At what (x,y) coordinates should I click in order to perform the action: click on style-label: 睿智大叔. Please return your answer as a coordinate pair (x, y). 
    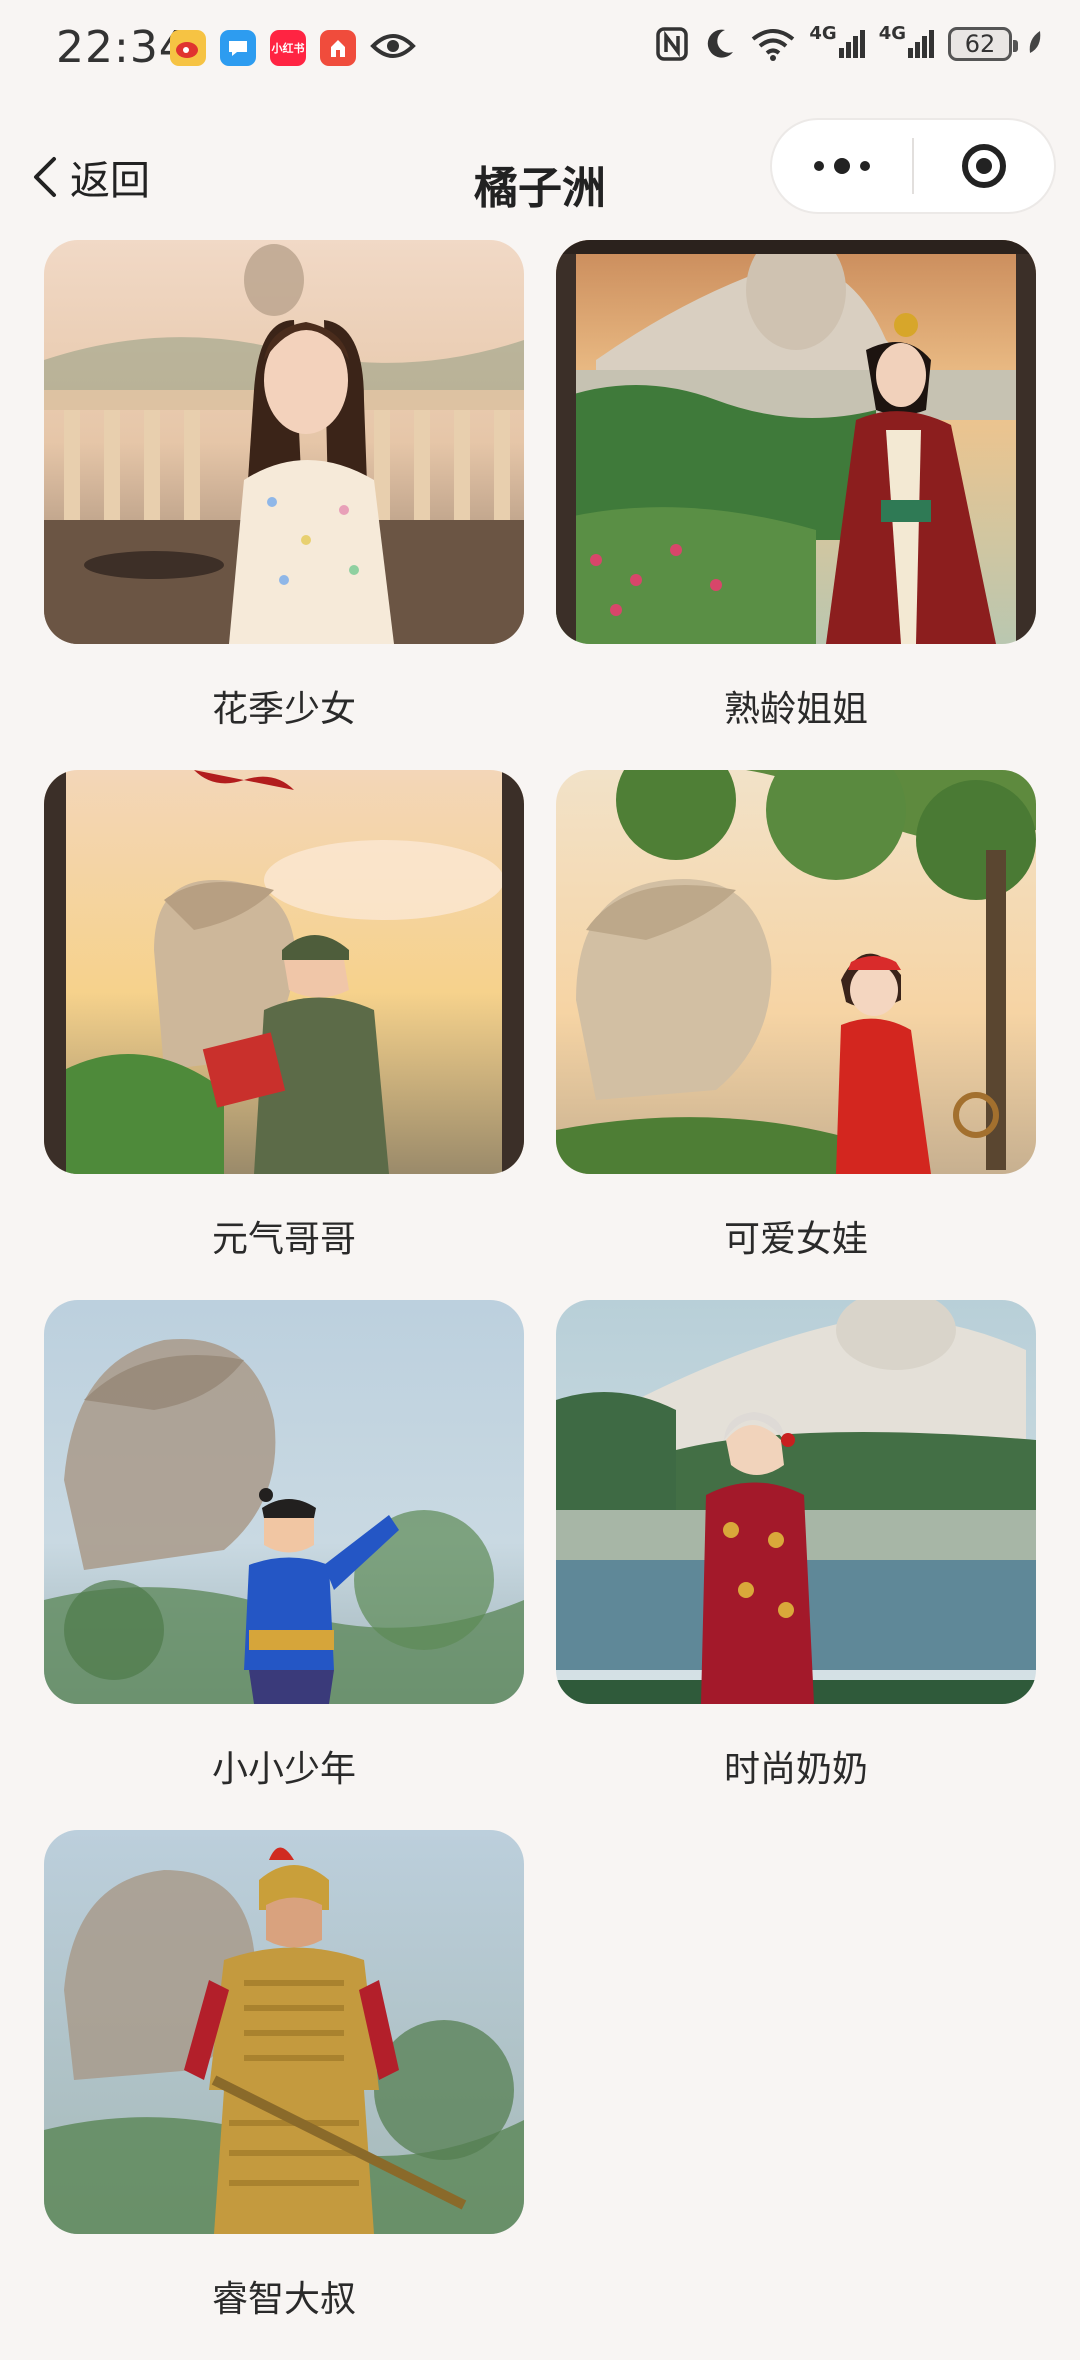
    Looking at the image, I should click on (283, 2299).